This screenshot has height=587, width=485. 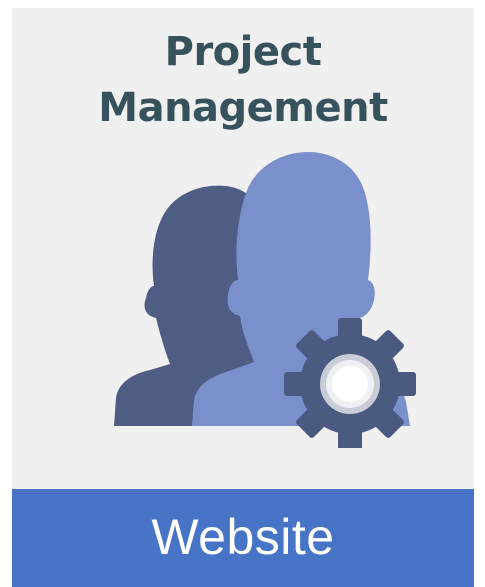 I want to click on website-button-label: Website, so click(x=243, y=537).